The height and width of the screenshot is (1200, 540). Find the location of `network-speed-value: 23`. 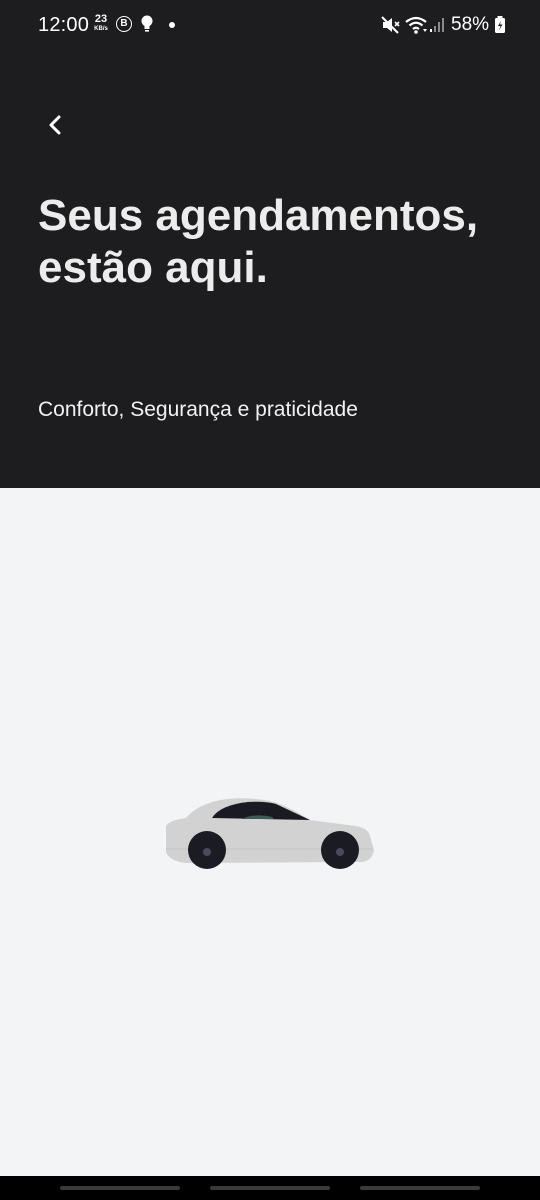

network-speed-value: 23 is located at coordinates (101, 19).